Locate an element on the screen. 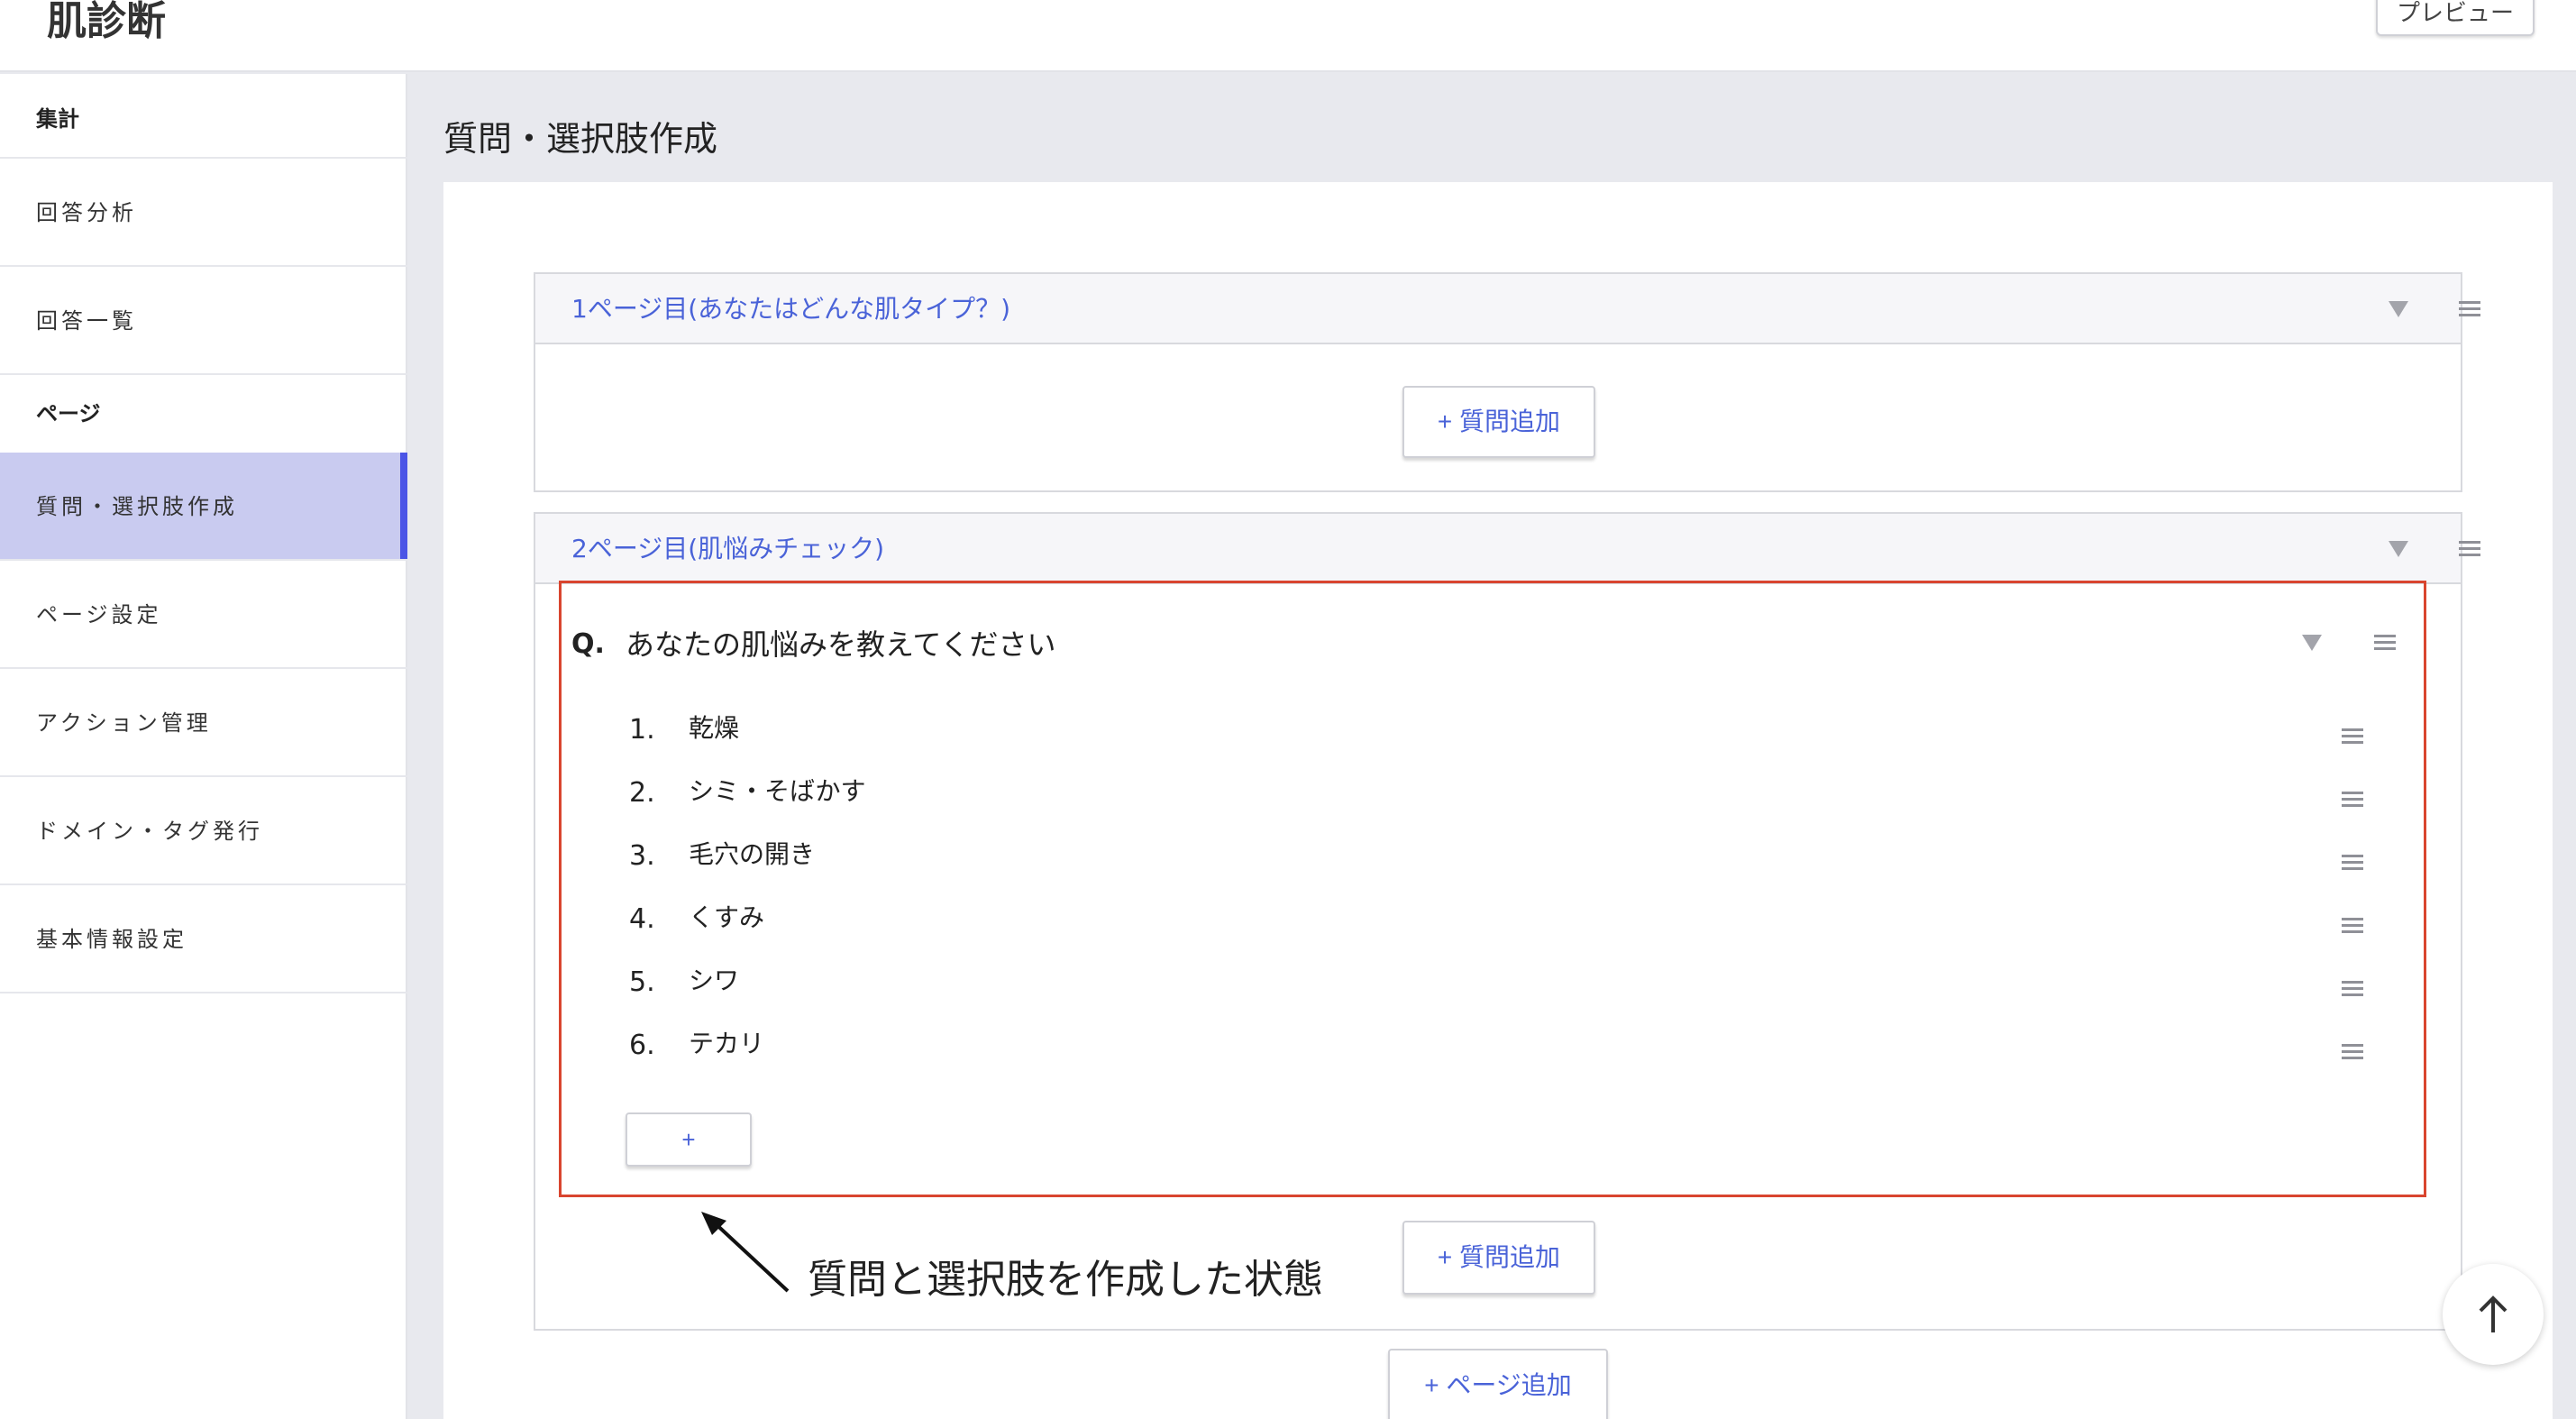 Image resolution: width=2576 pixels, height=1419 pixels. sidebar-item-answer-analysis: 回答分析 is located at coordinates (203, 213).